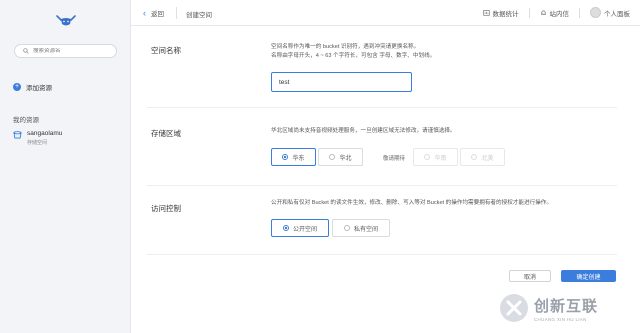 This screenshot has width=640, height=333. Describe the element at coordinates (66, 20) in the screenshot. I see `cow-logo-icon` at that location.